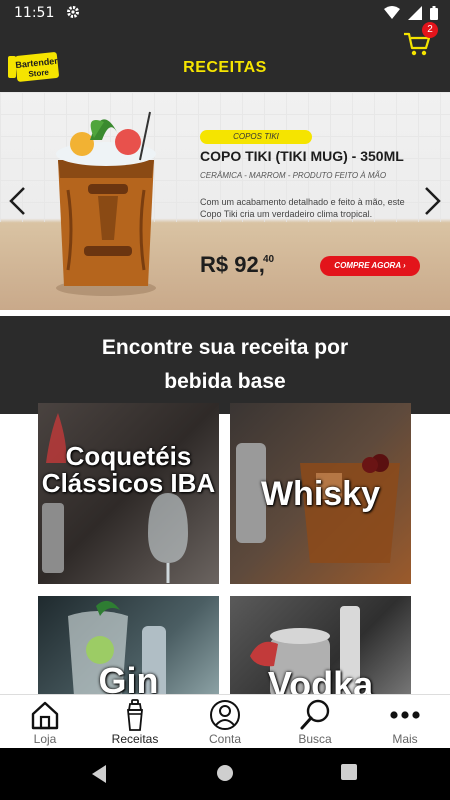 The width and height of the screenshot is (450, 800). Describe the element at coordinates (232, 264) in the screenshot. I see `price-main: R$ 92,` at that location.